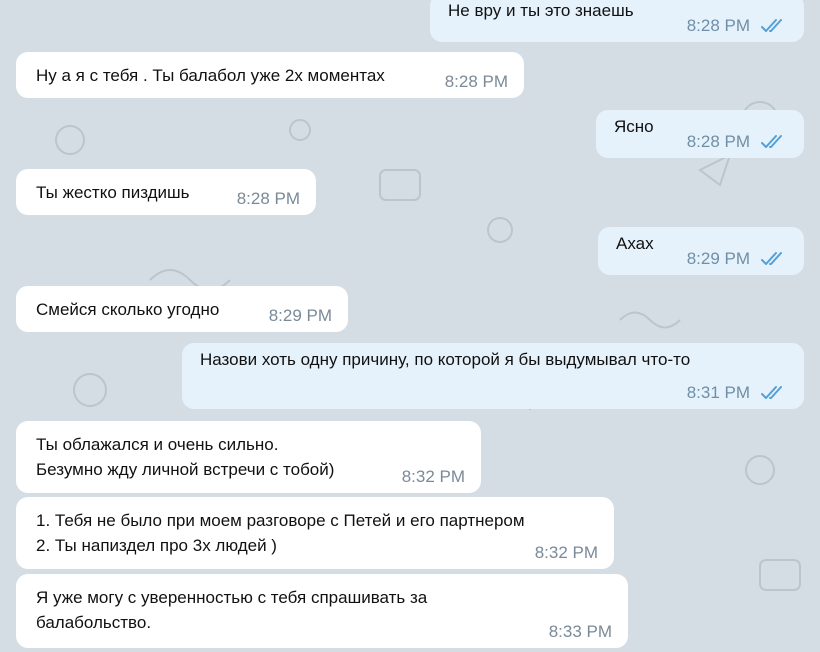 The height and width of the screenshot is (652, 820). What do you see at coordinates (617, 21) in the screenshot?
I see `outgoing-message: Не вру и ты это знаешь 8:28 PM` at bounding box center [617, 21].